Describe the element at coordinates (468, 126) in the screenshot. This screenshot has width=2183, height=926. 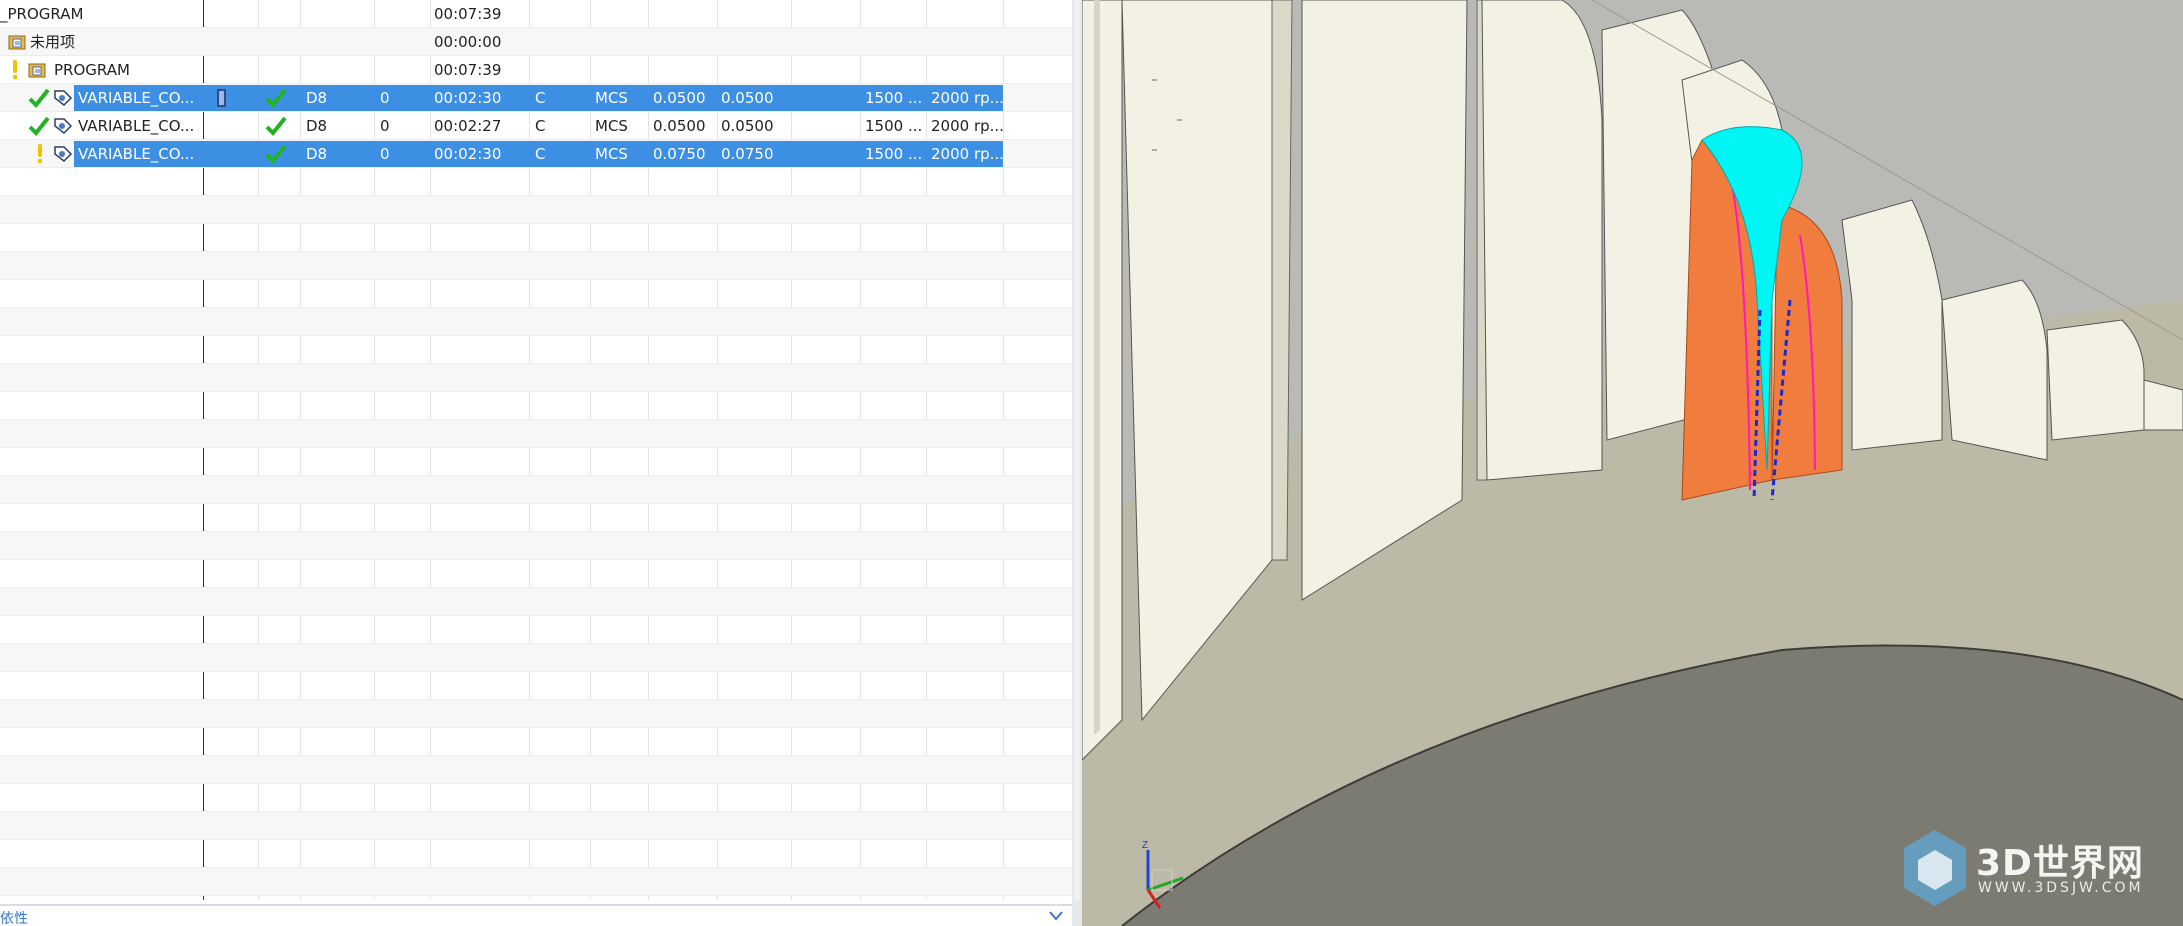
I see `row-time: 00:02:27` at that location.